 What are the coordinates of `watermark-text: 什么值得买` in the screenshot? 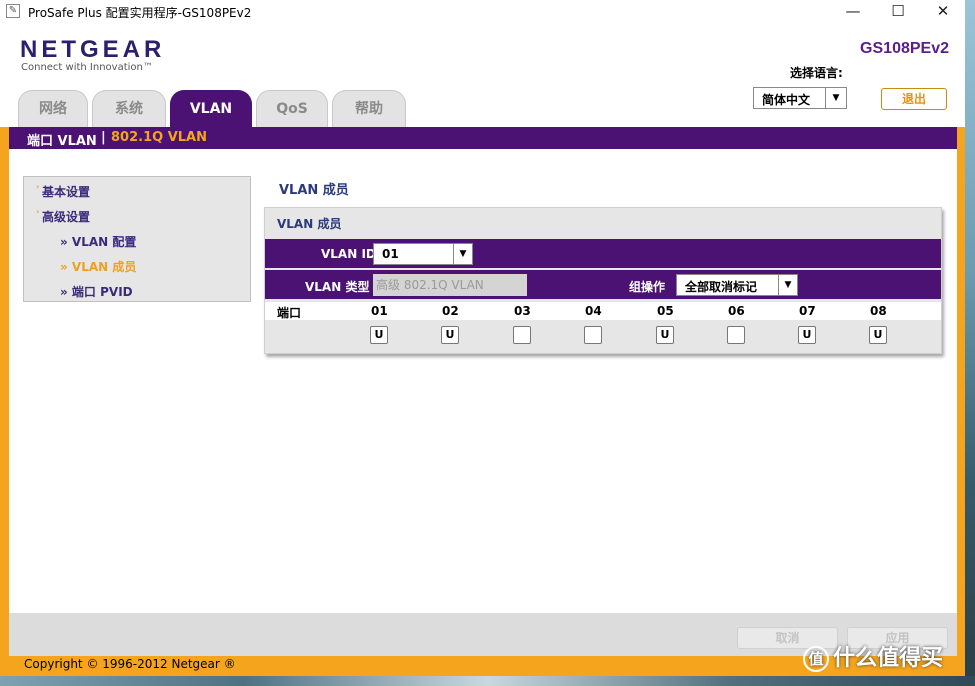 It's located at (888, 658).